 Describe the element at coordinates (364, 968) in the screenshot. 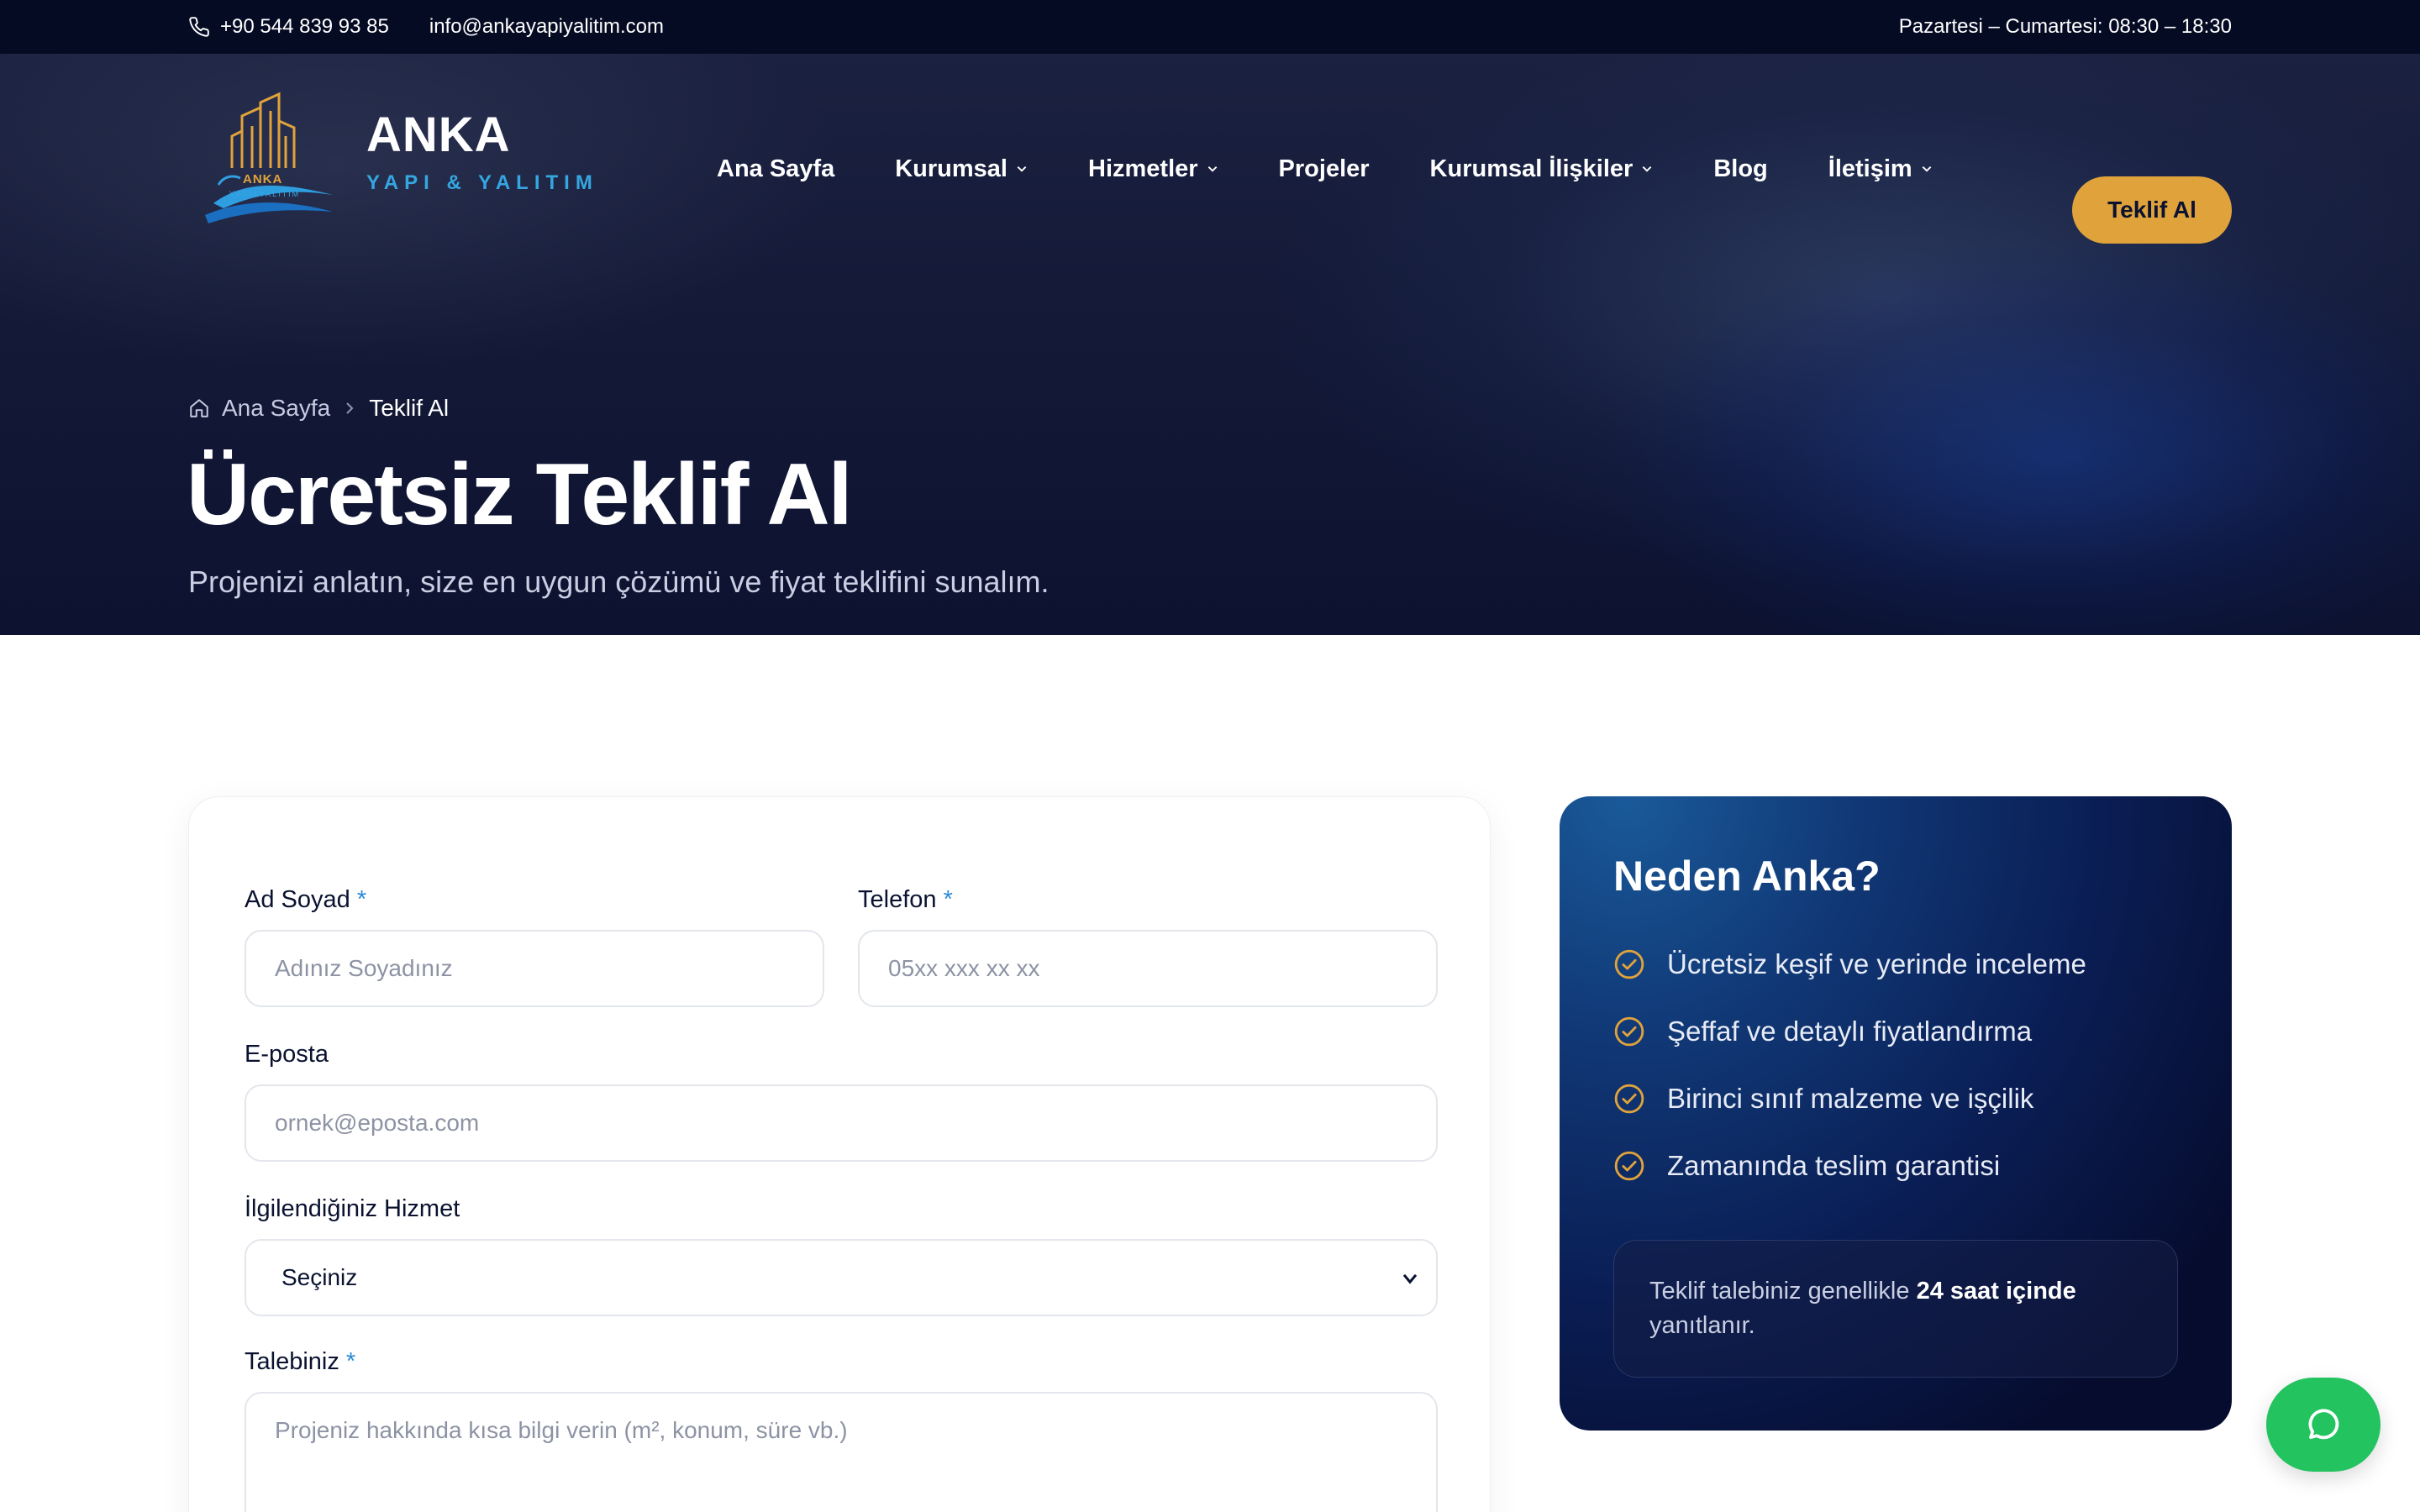

I see `name-placeholder: Adınız Soyadınız` at that location.